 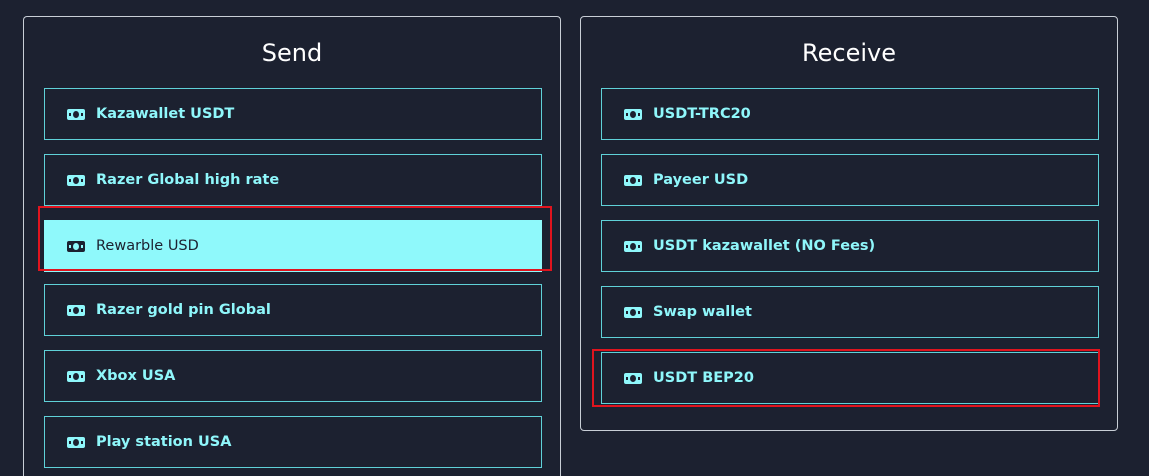 I want to click on receive-option-usdt-kazawallet: USDT kazawallet (NO Fees), so click(x=850, y=246).